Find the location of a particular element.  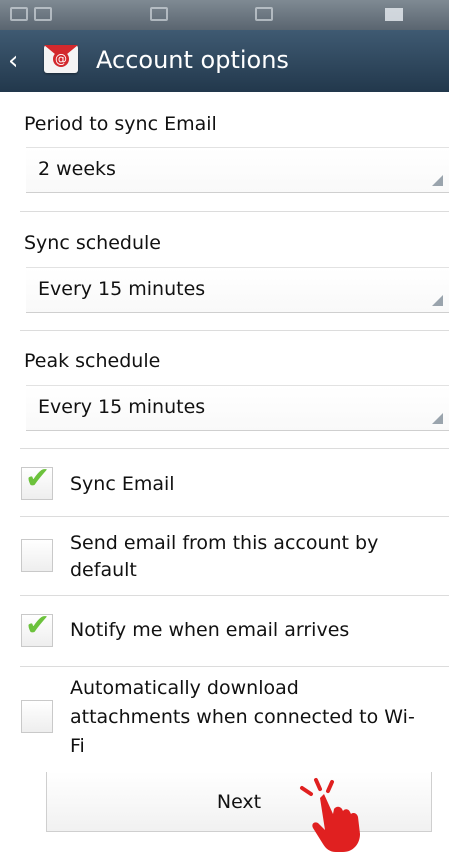

default-account-label-line: default is located at coordinates (103, 570).